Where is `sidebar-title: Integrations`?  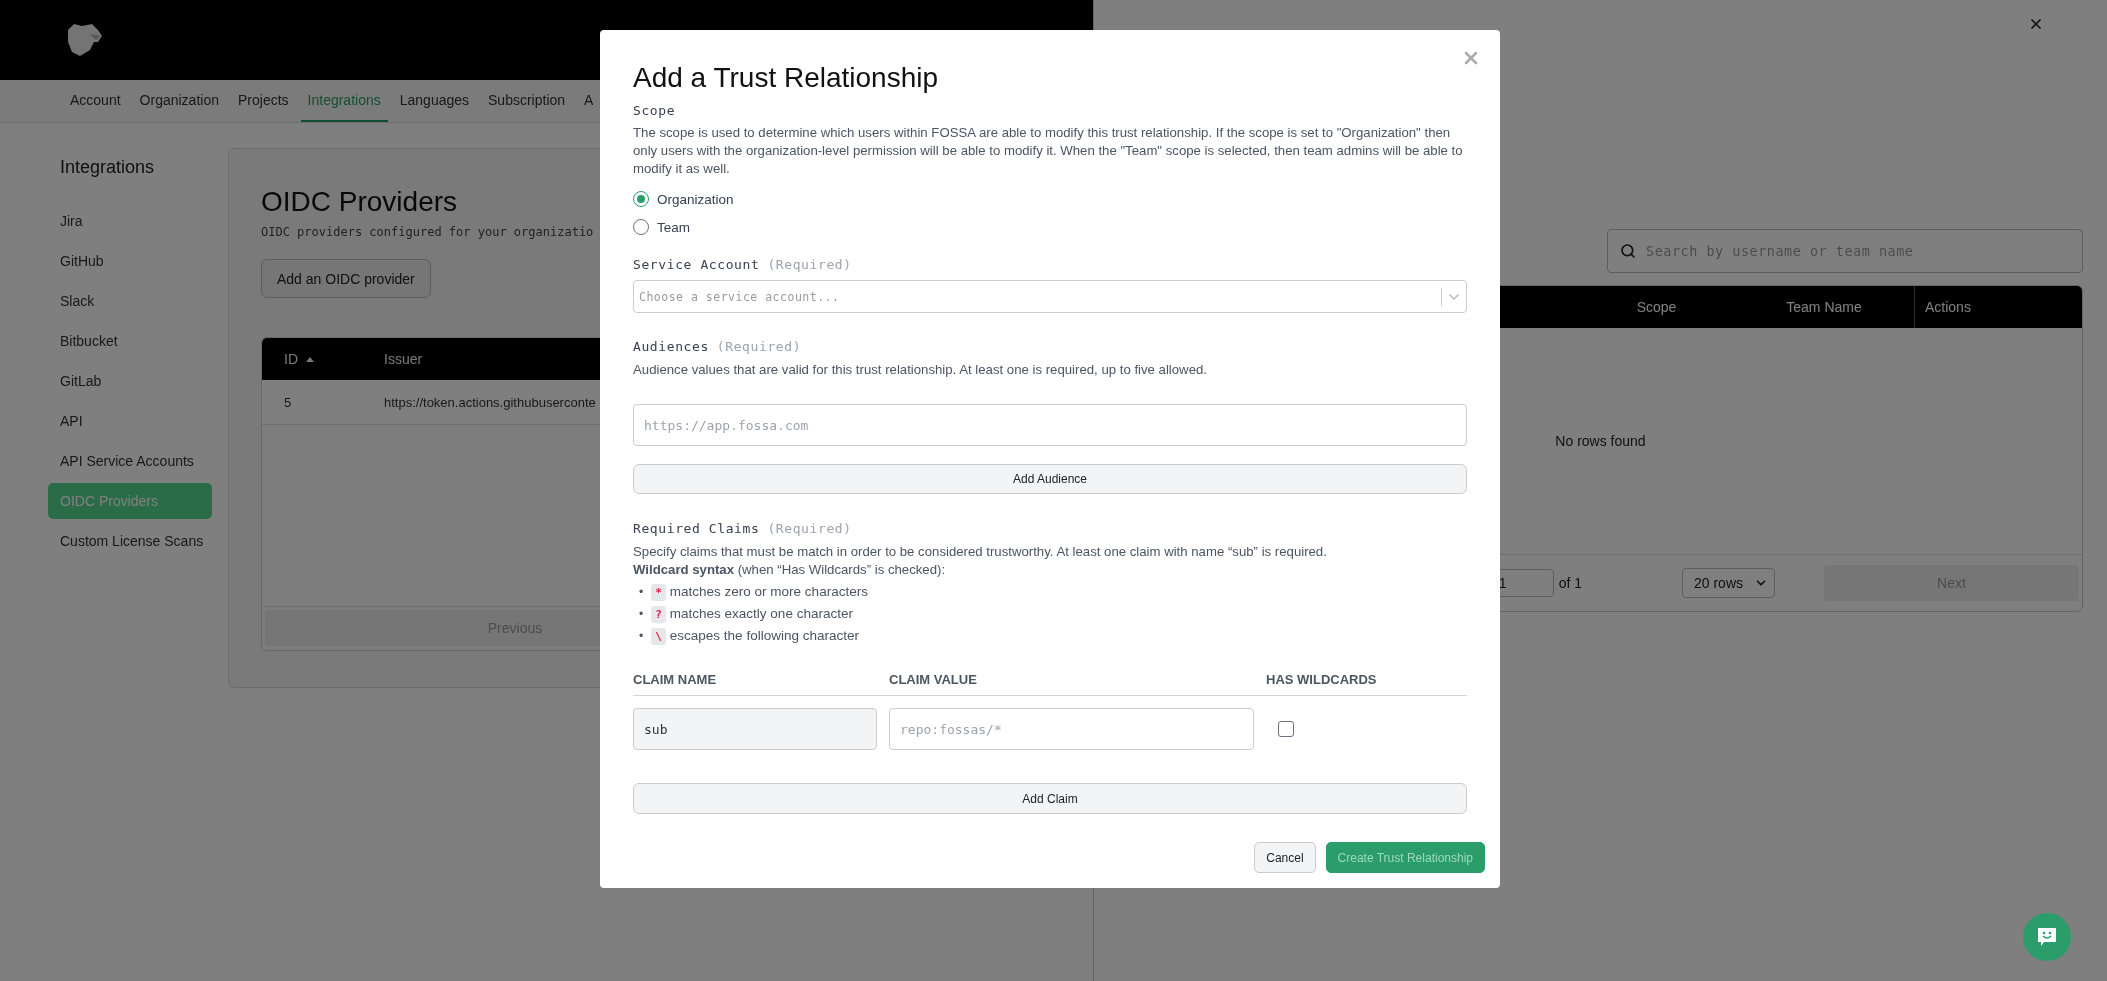
sidebar-title: Integrations is located at coordinates (108, 167).